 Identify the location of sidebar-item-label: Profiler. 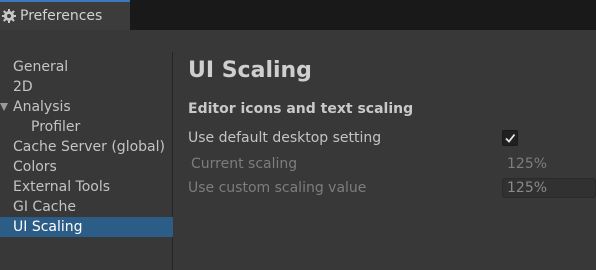
(56, 127).